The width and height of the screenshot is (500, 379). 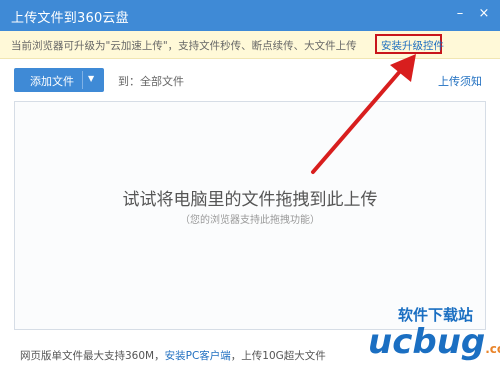 I want to click on add-file-label: 添加文件, so click(x=52, y=81).